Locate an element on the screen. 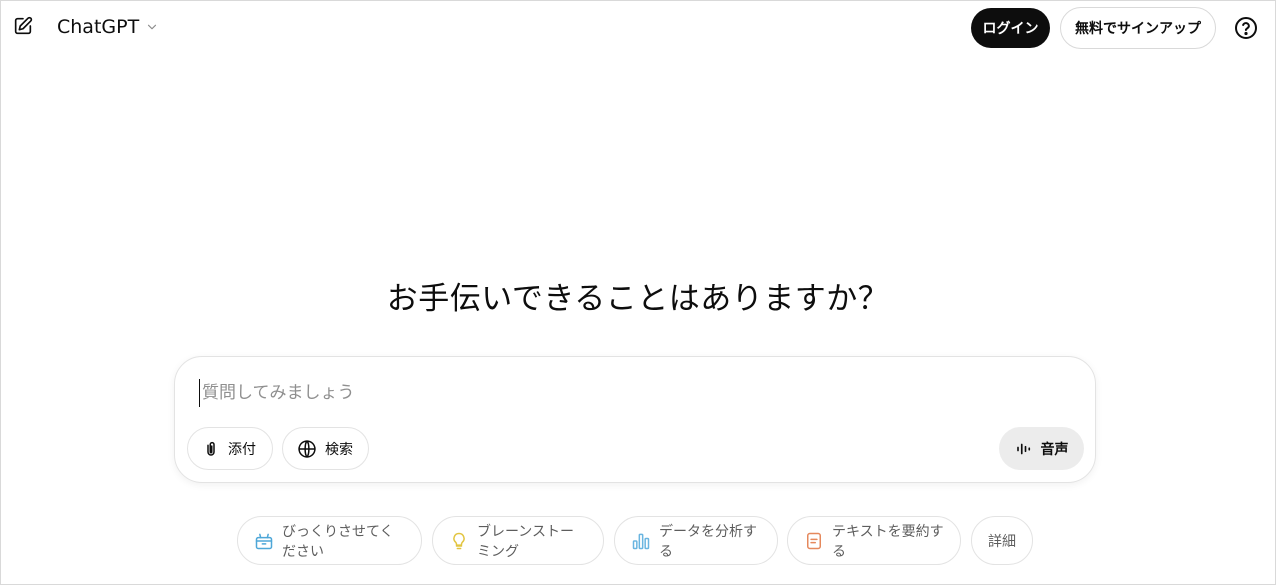  suggestion-analyze-data: データを分析する is located at coordinates (696, 540).